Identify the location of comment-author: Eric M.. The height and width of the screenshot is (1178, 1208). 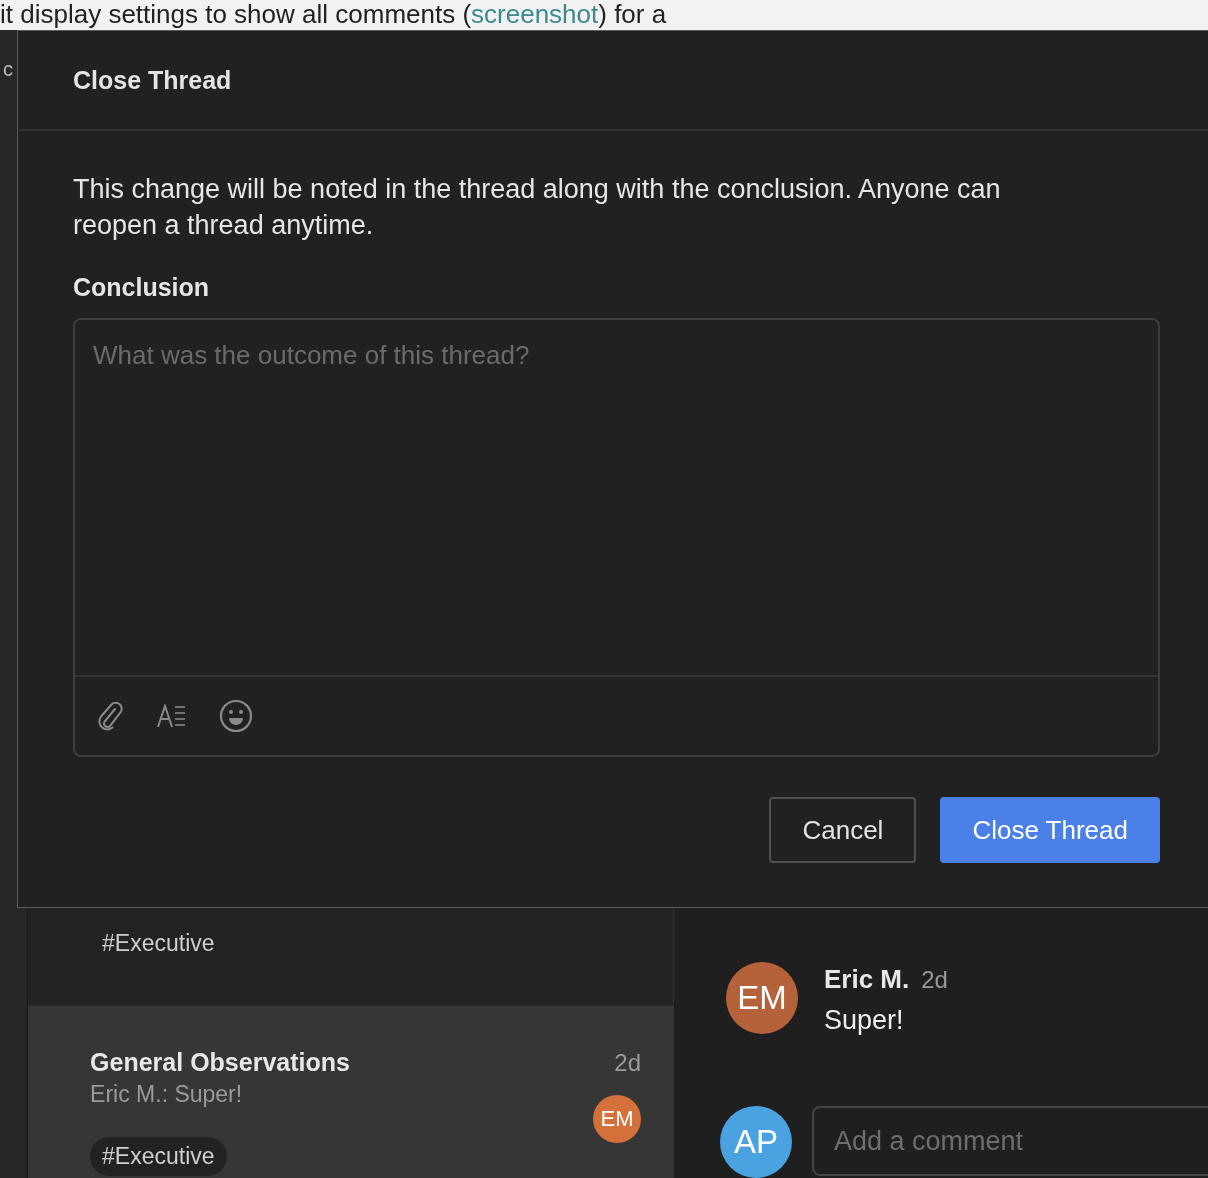
(867, 979).